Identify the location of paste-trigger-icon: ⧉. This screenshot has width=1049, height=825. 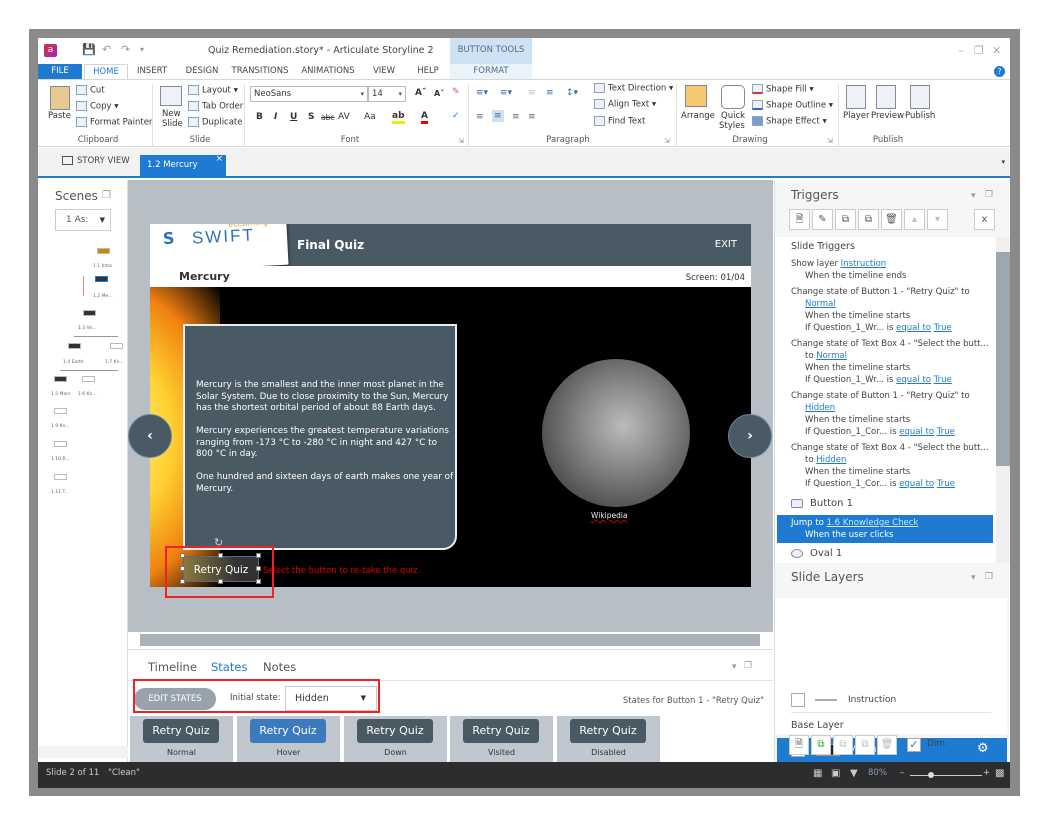
(868, 219).